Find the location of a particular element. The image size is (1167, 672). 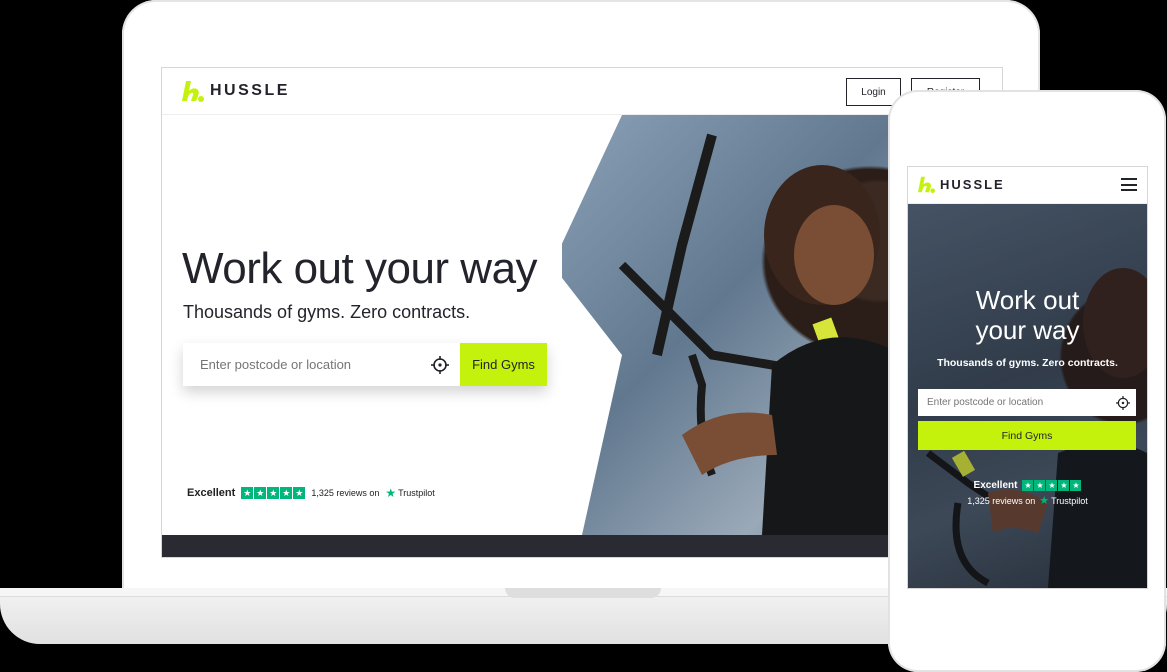

mobile-find-gyms-button: Find Gyms is located at coordinates (1027, 435).